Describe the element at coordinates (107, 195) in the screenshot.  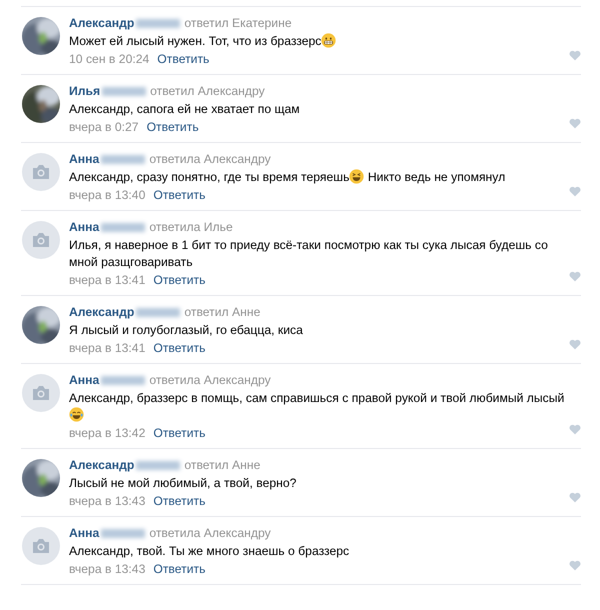
I see `comment-date: вчера в 13:40` at that location.